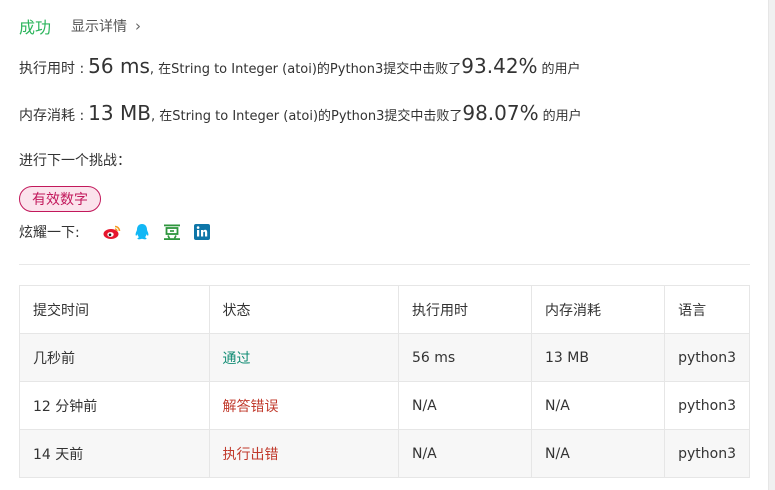 The width and height of the screenshot is (775, 490). I want to click on chevron-right-icon: ›, so click(138, 26).